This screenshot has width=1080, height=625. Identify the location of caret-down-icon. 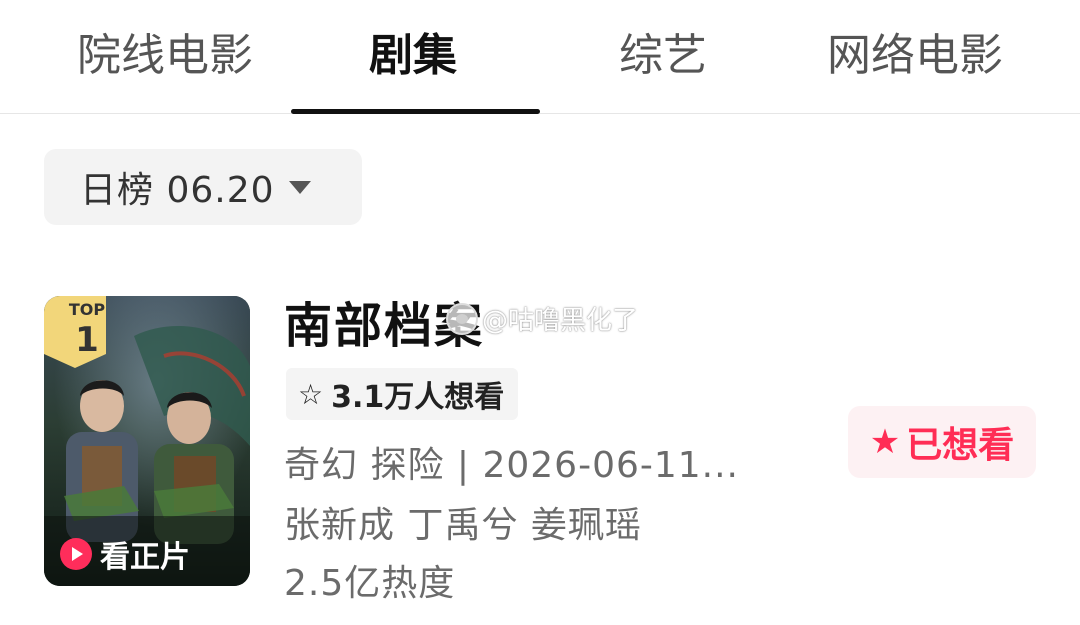
(299, 187).